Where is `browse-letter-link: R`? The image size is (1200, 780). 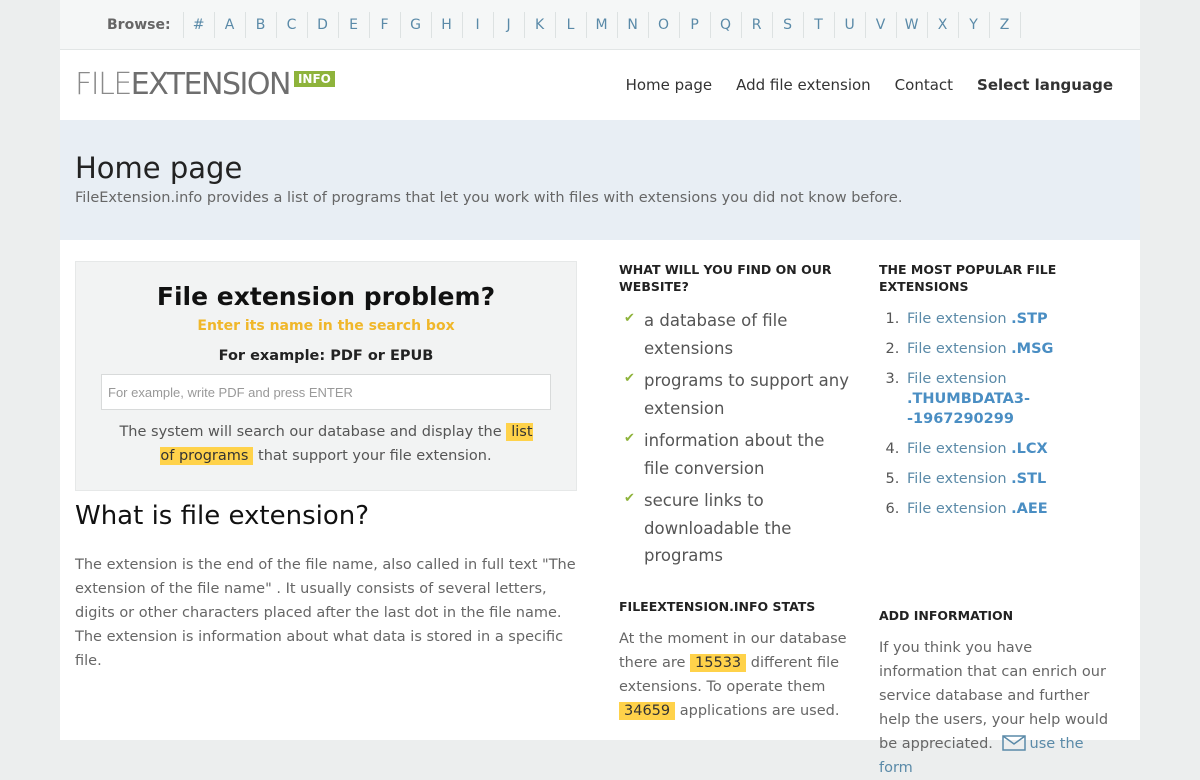
browse-letter-link: R is located at coordinates (756, 24).